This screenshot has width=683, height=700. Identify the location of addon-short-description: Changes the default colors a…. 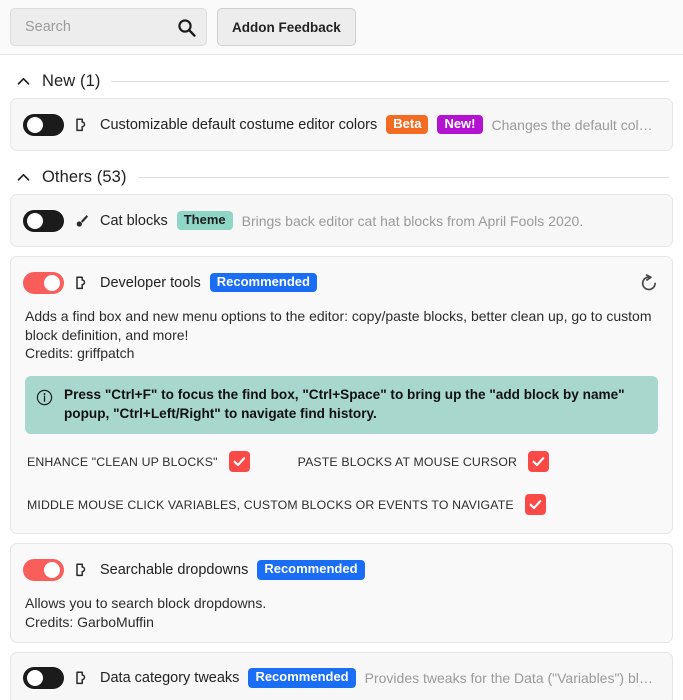
(576, 124).